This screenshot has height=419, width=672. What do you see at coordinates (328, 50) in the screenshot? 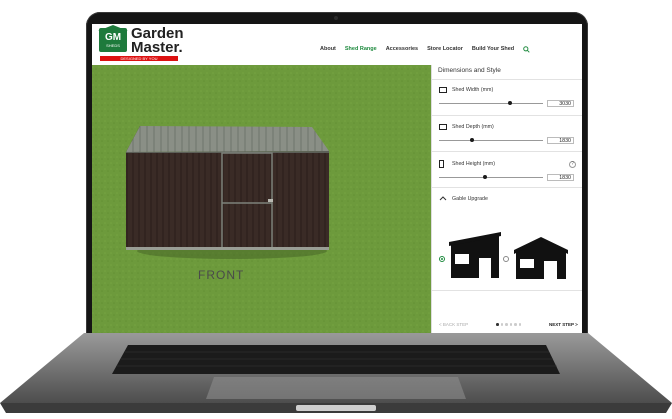
I see `nav-about: About` at bounding box center [328, 50].